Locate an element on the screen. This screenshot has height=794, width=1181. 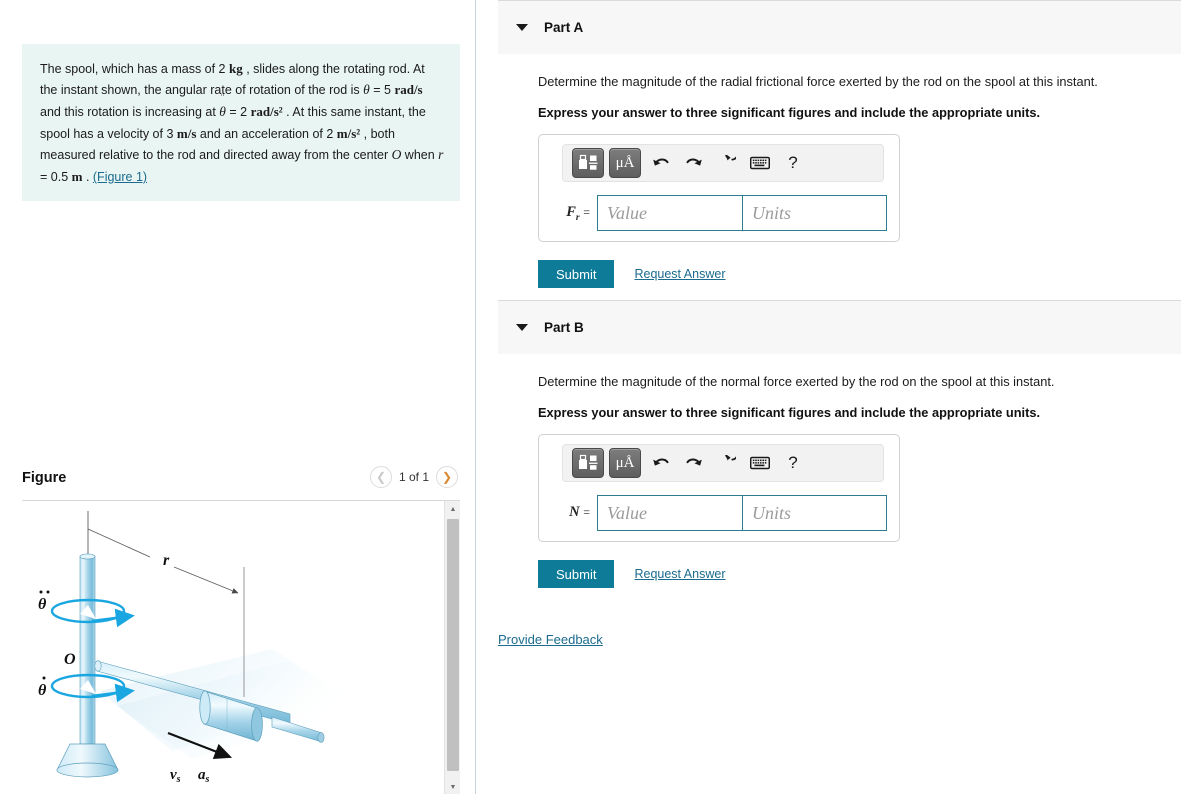
part-b-value-placeholder: Value is located at coordinates (627, 512).